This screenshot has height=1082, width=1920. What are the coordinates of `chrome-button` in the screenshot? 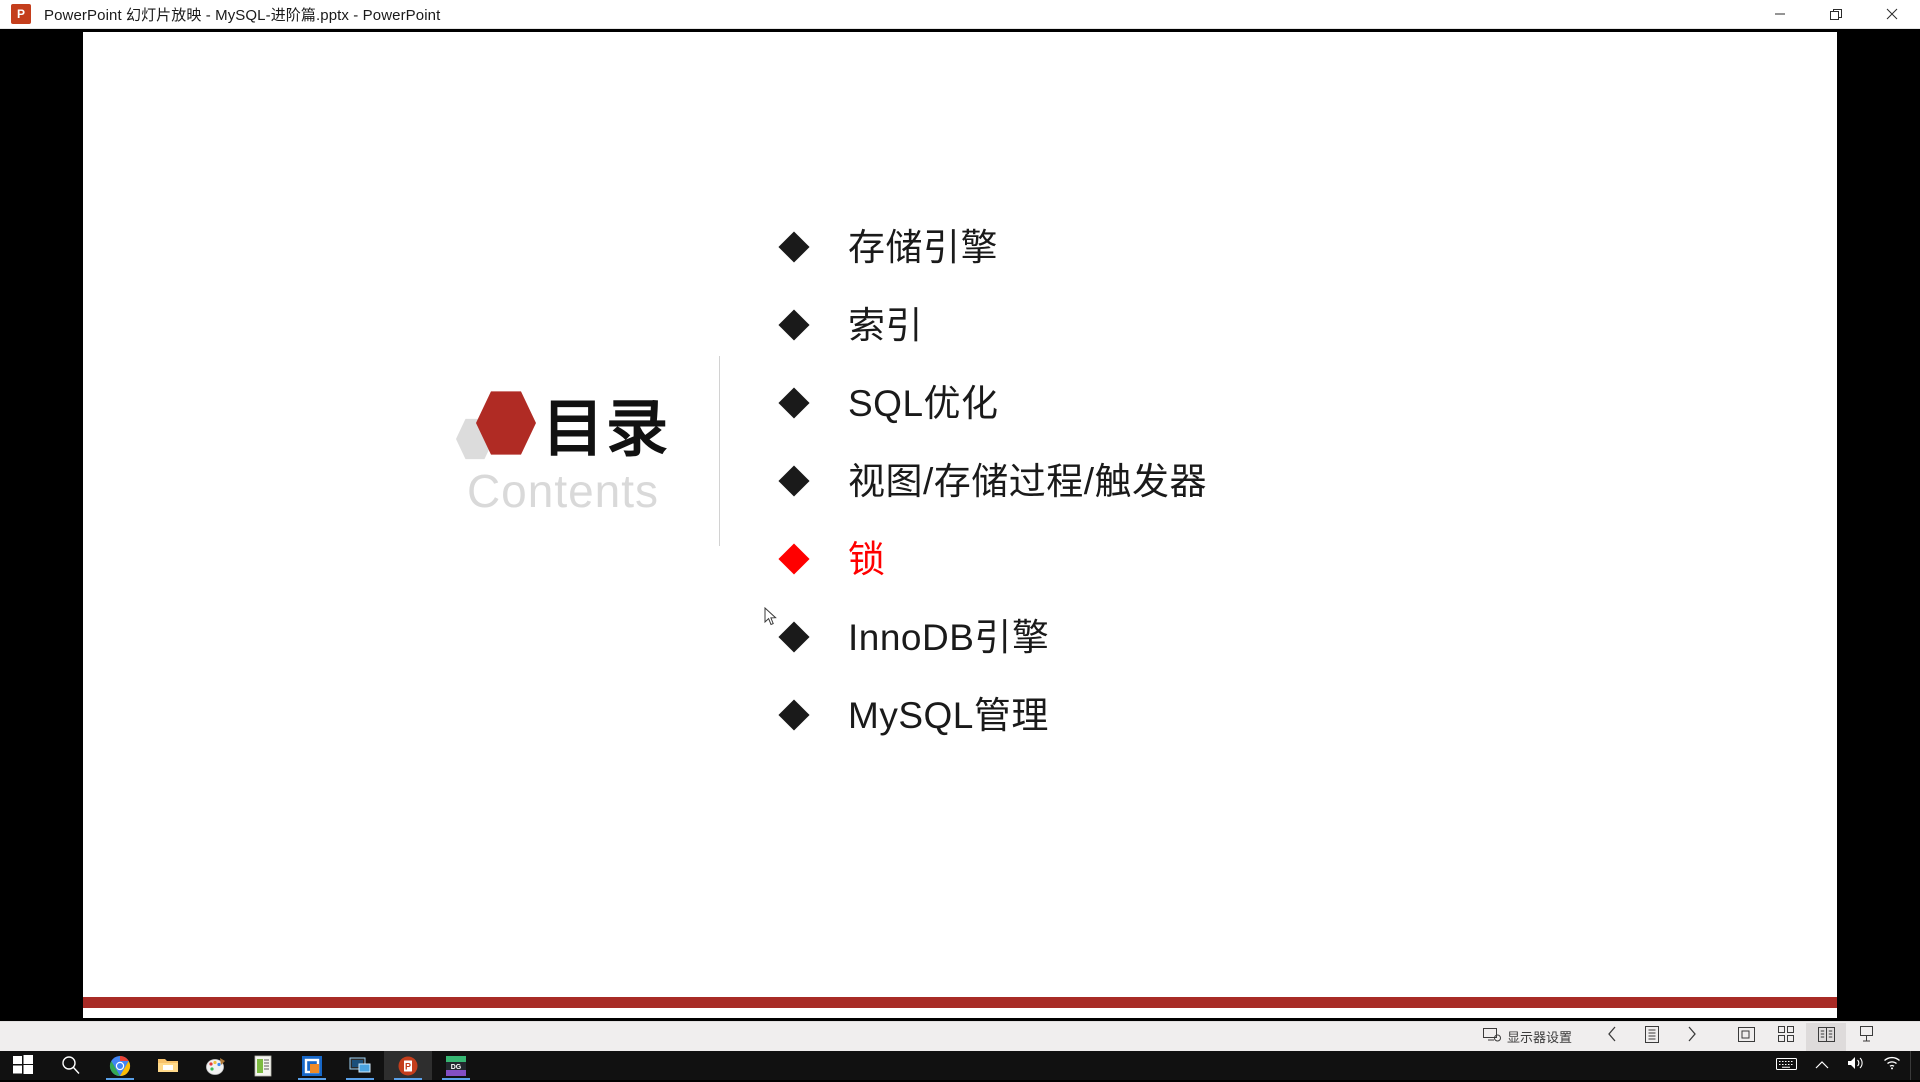 It's located at (120, 1065).